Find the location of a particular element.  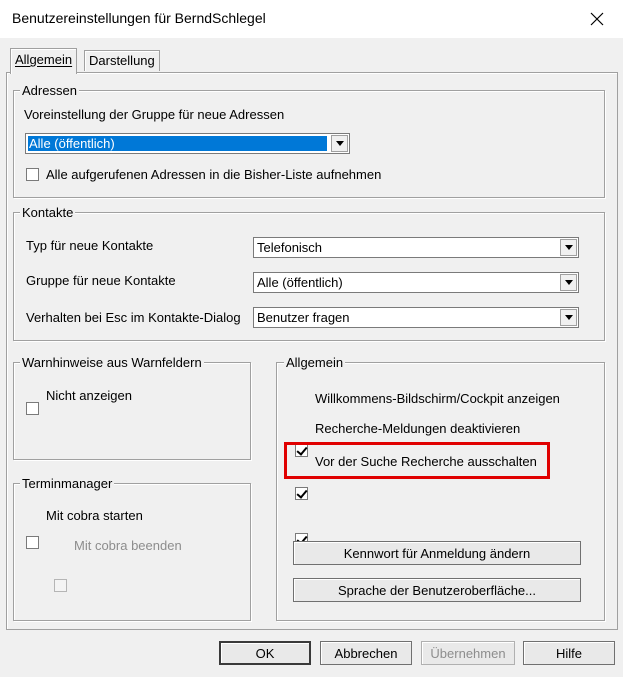

help-button: Hilfe is located at coordinates (569, 653).